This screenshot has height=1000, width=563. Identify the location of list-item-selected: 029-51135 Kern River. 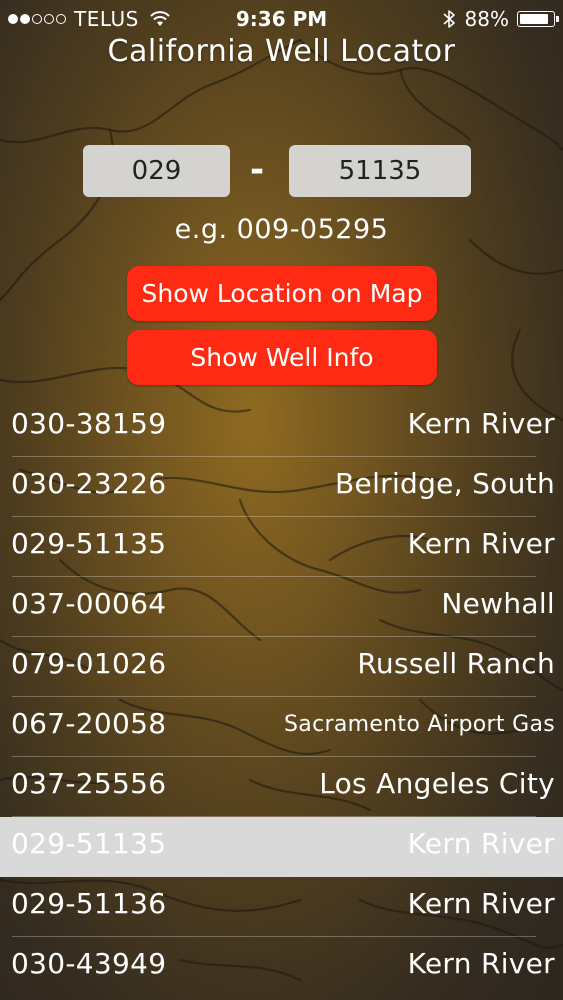
(281, 847).